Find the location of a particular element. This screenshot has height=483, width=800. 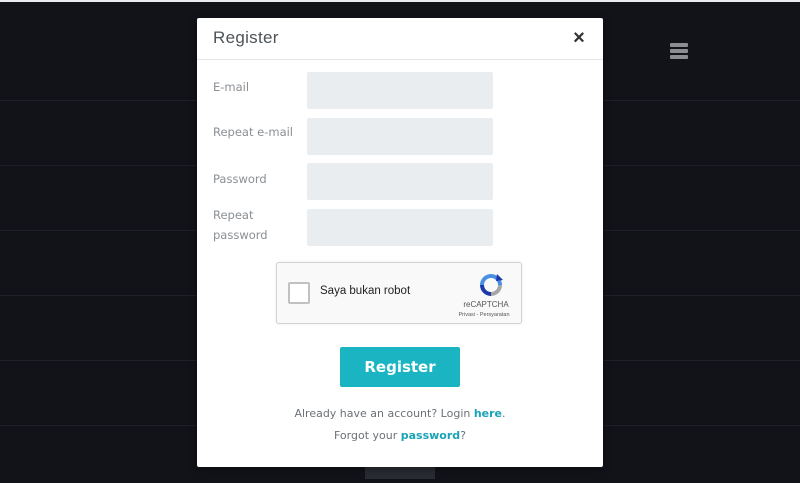

background-top-strip is located at coordinates (400, 1).